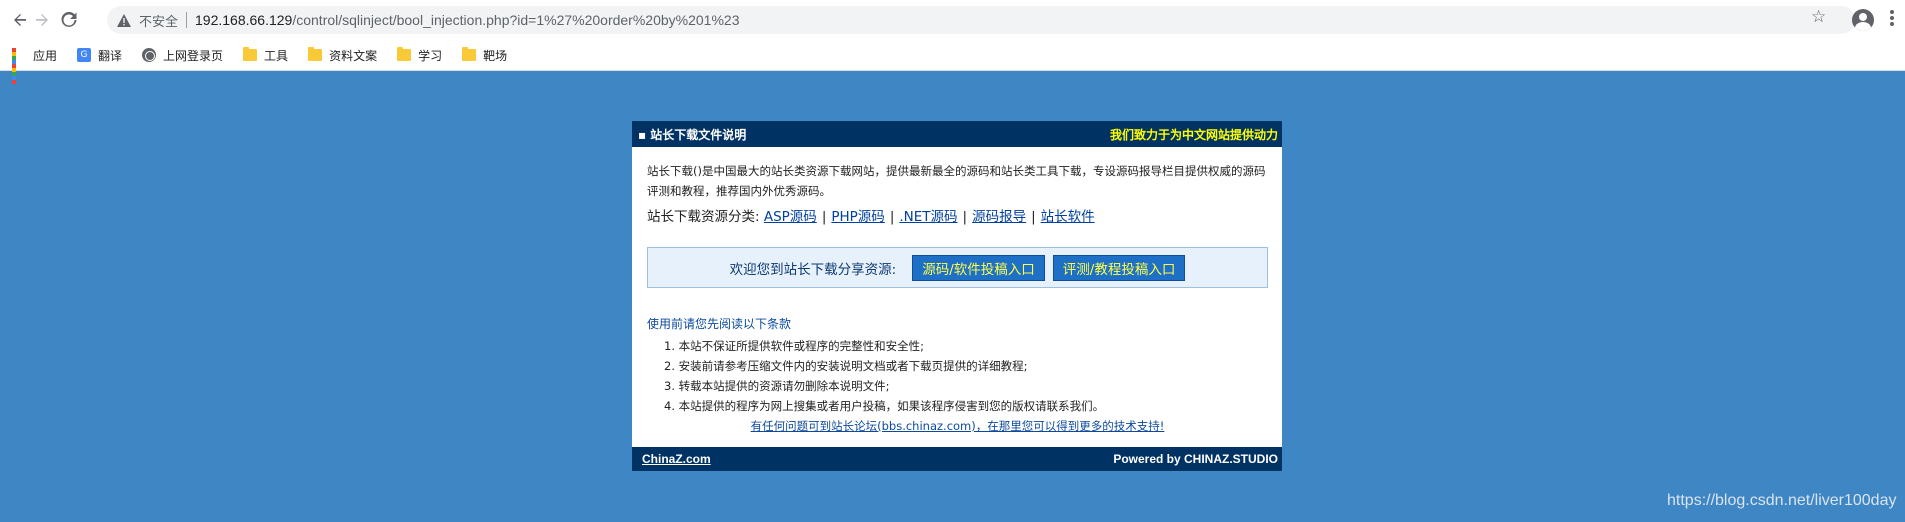  Describe the element at coordinates (84, 55) in the screenshot. I see `translate-icon: G` at that location.